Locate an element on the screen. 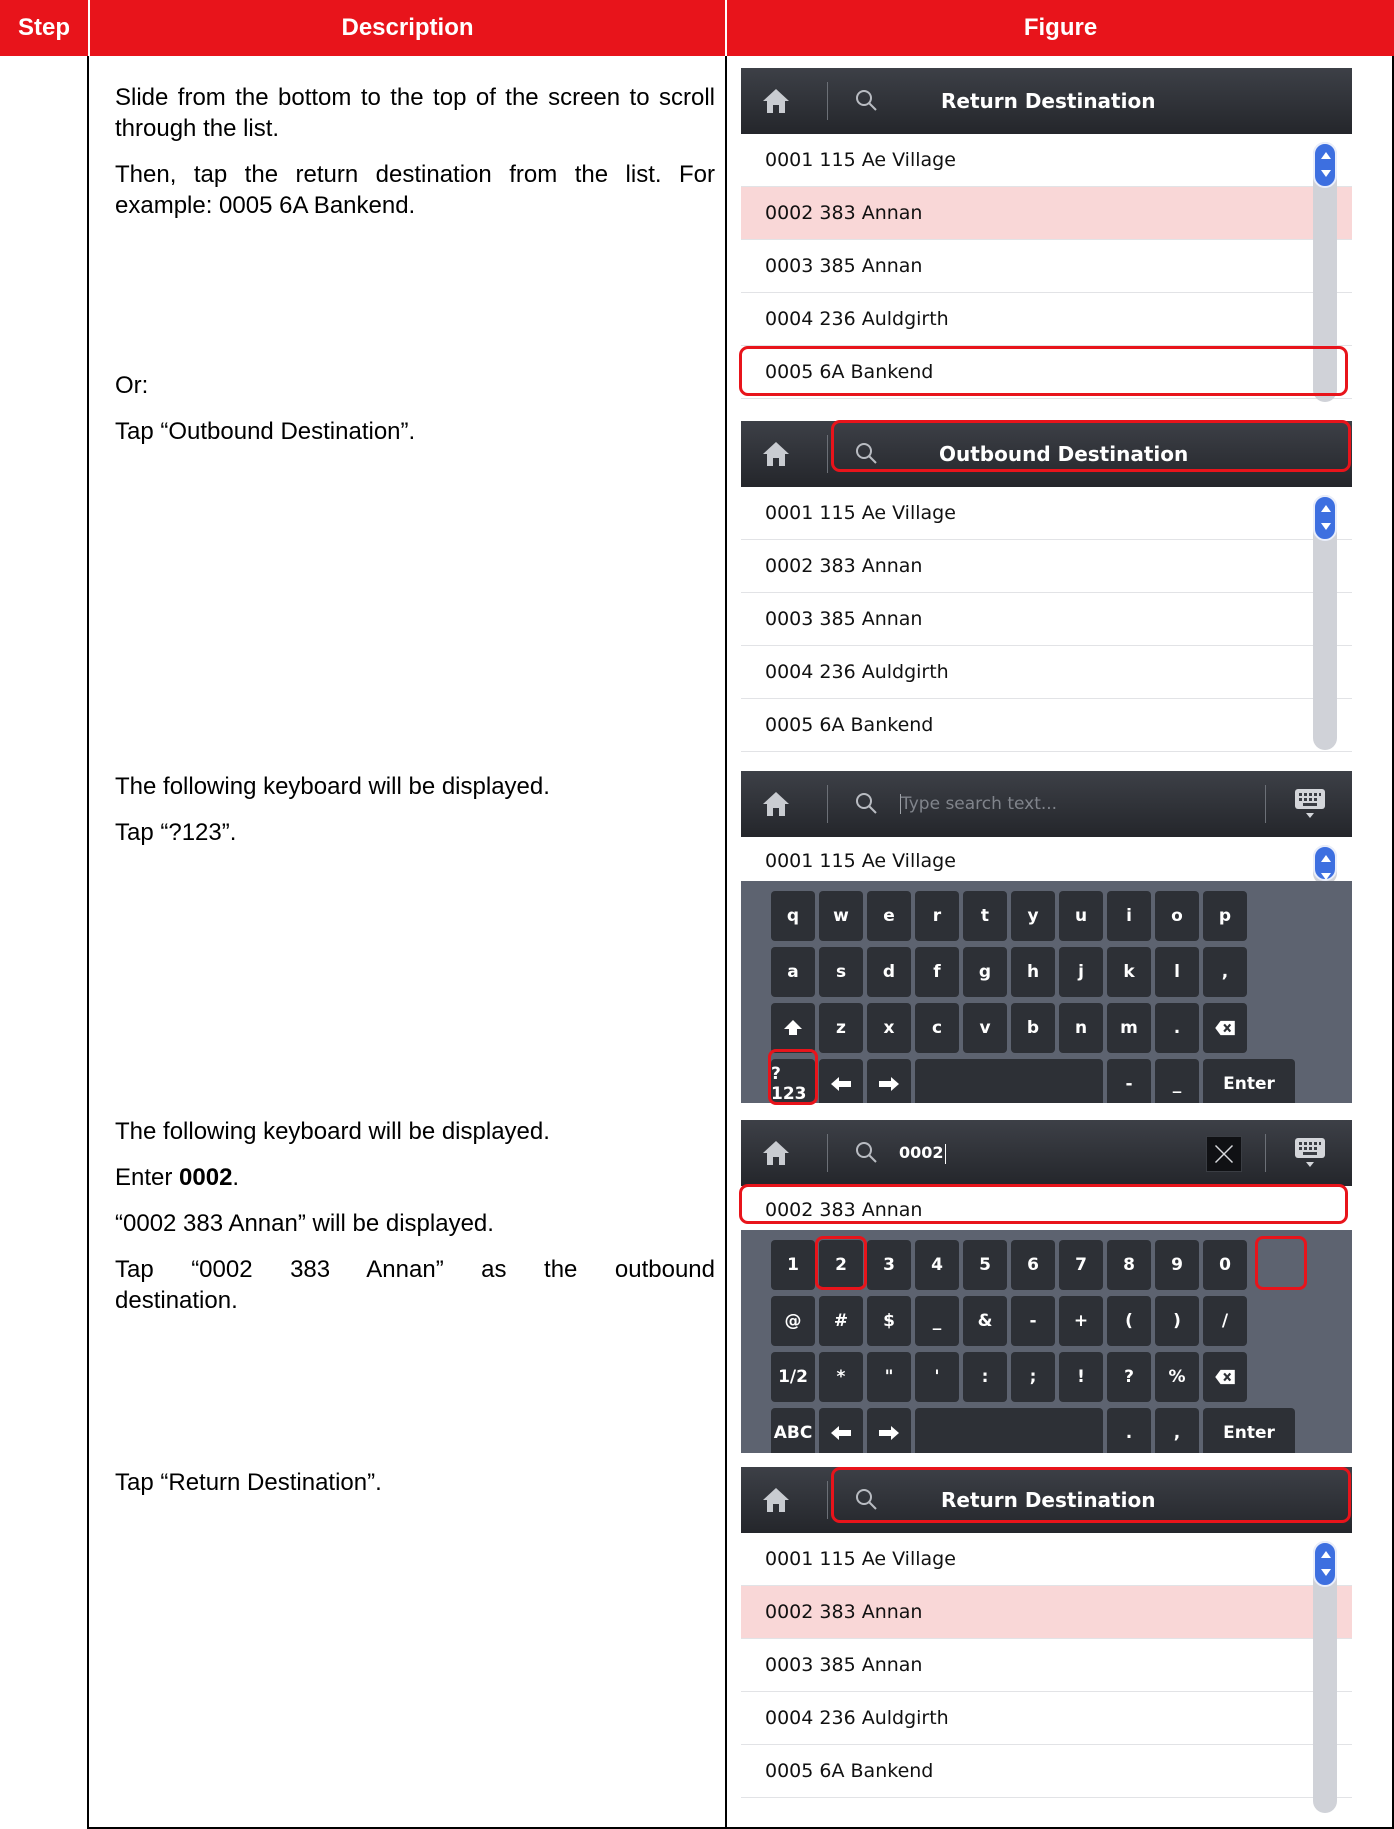 The width and height of the screenshot is (1394, 1829). key: q is located at coordinates (793, 916).